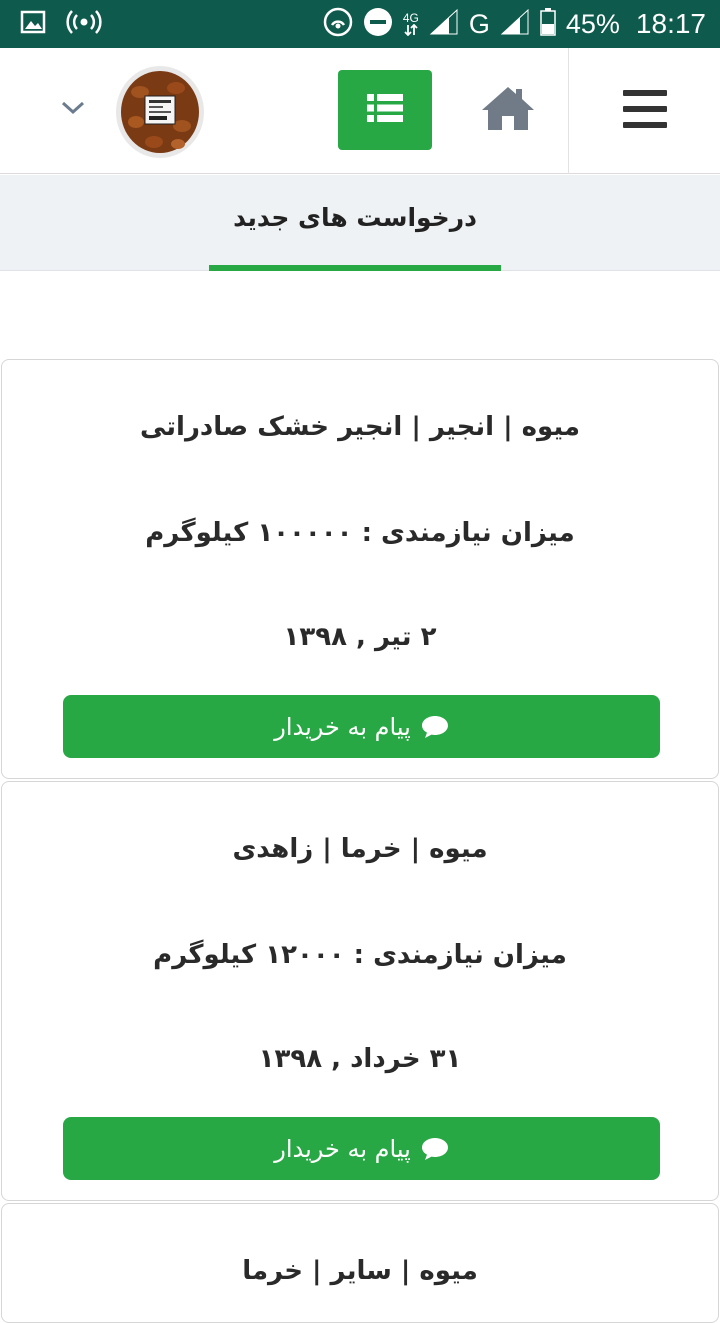 The height and width of the screenshot is (1323, 720). I want to click on tab-bar: درخواست های جدید, so click(360, 223).